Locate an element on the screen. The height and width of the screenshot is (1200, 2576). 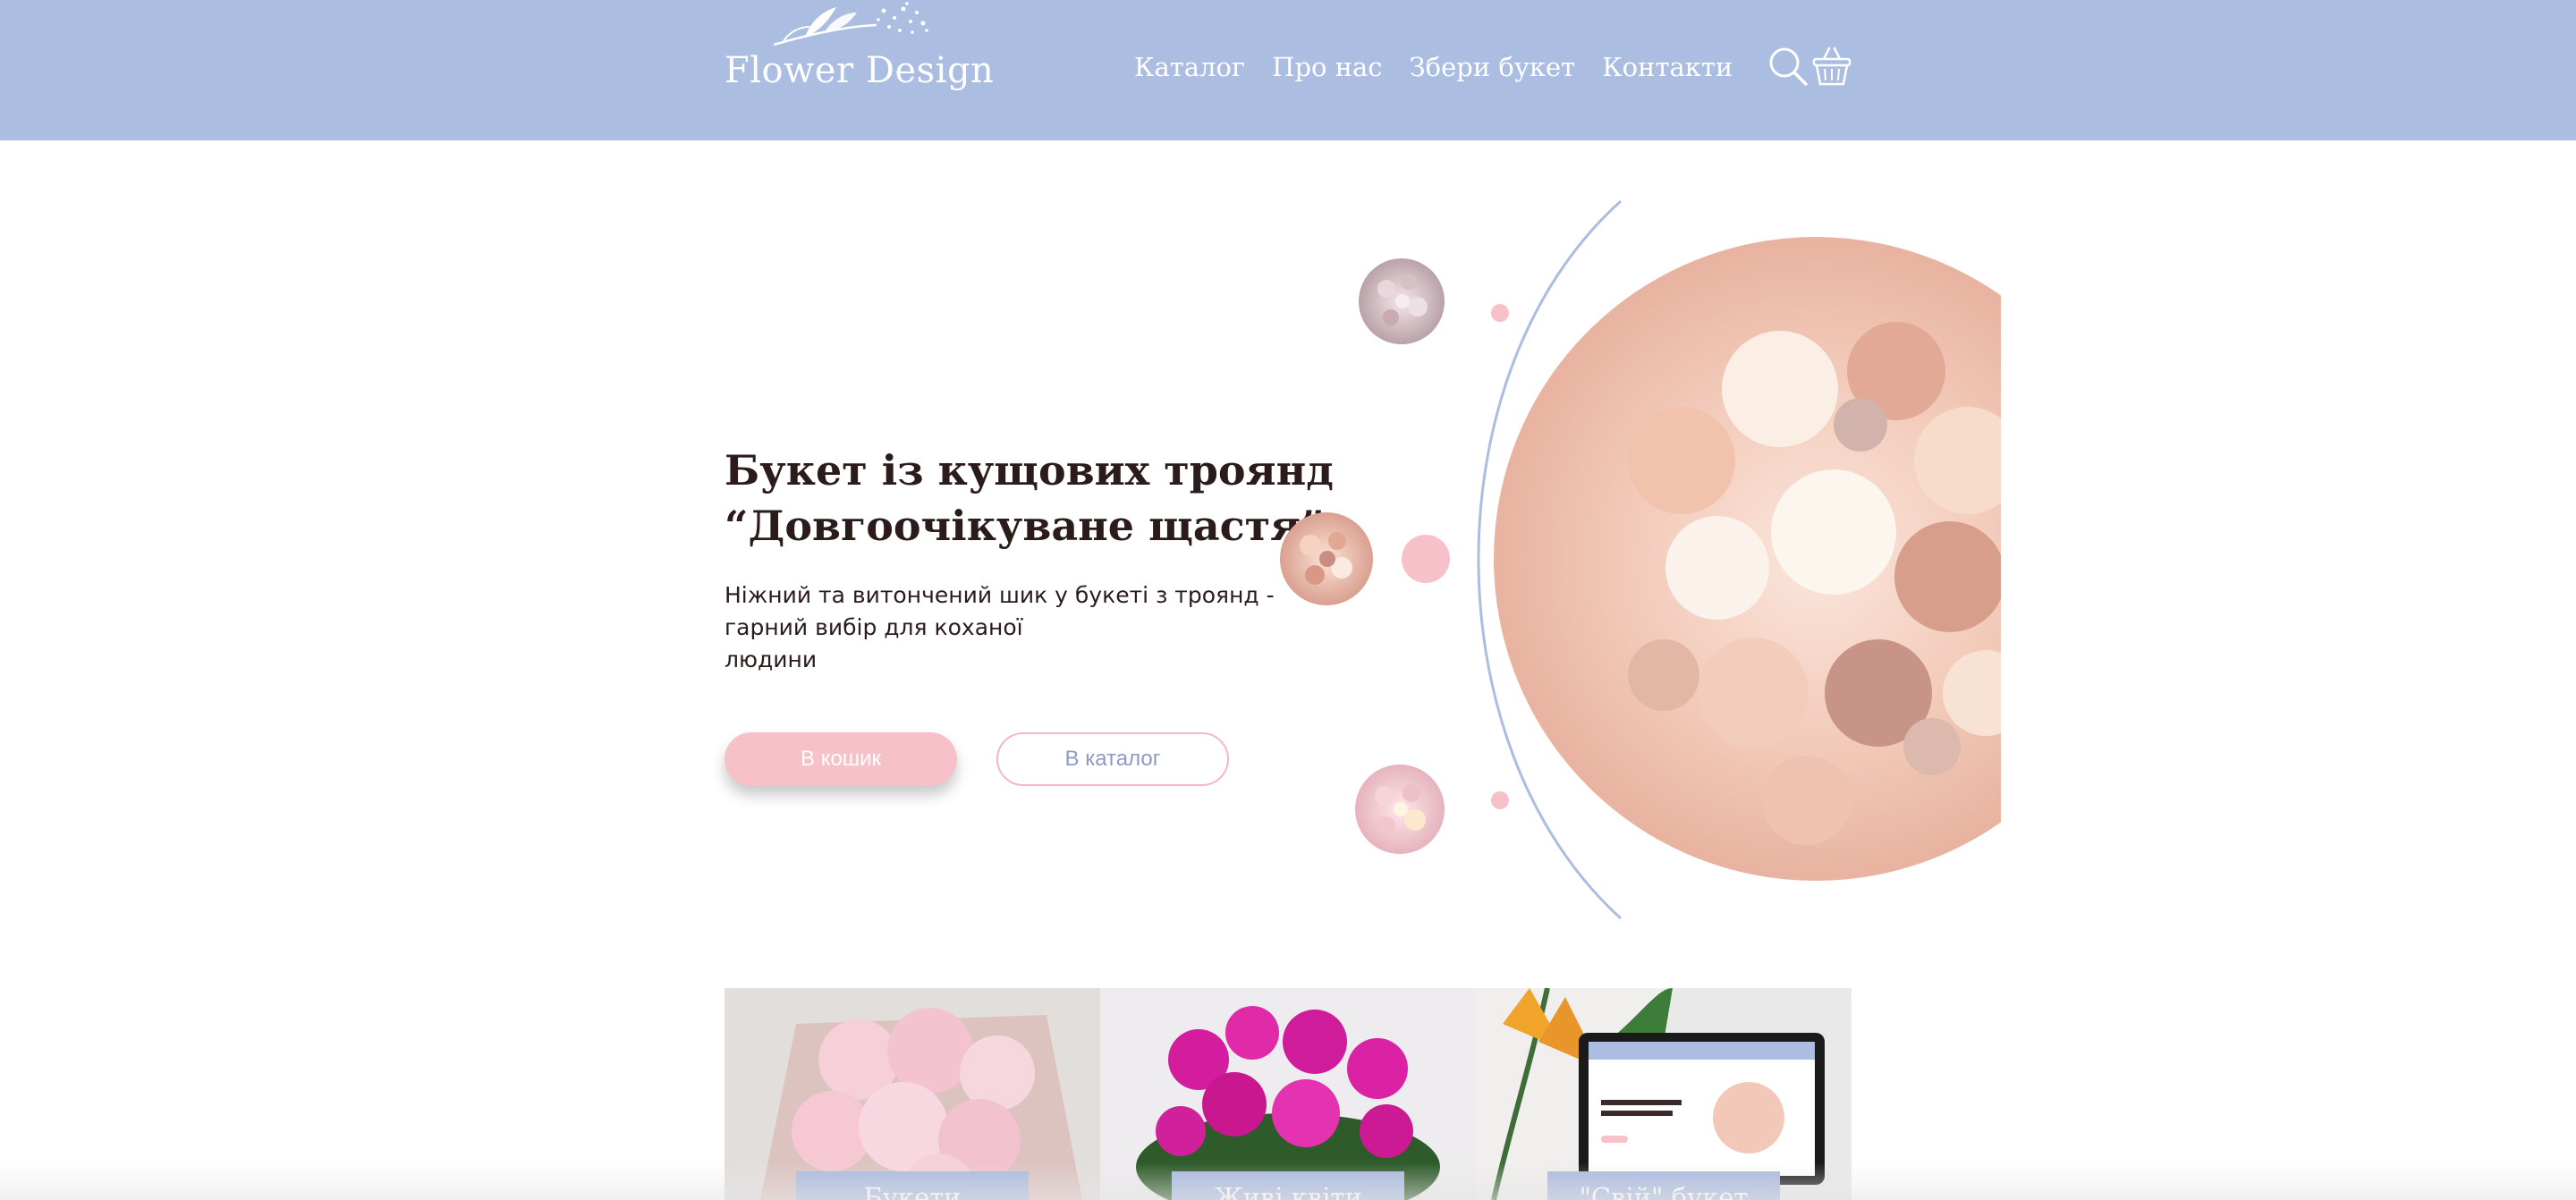
hero-description-line-3: людини is located at coordinates (771, 659).